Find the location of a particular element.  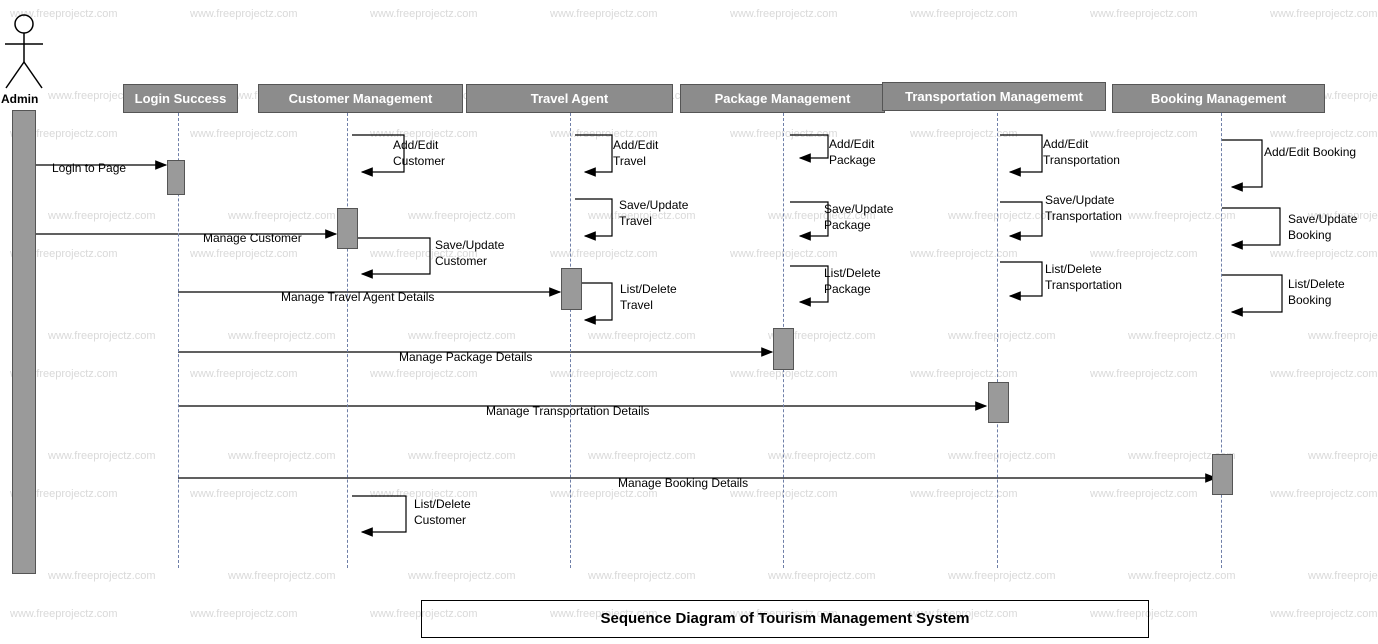

message-label-add-edit-transportation: Add/Edit Transportation is located at coordinates (1081, 152).